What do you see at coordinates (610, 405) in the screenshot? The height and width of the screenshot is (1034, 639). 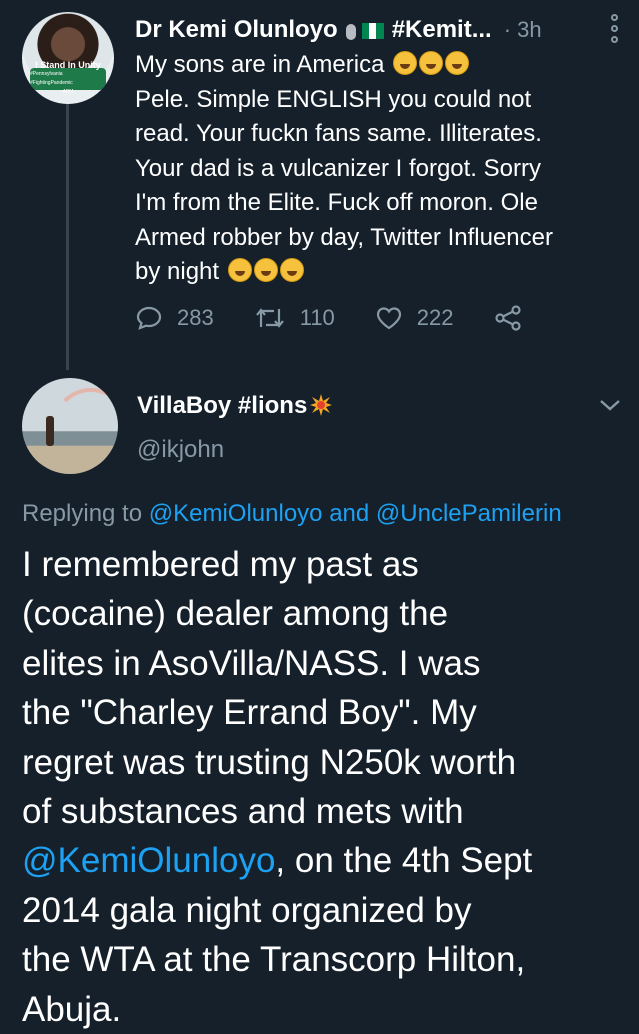 I see `chevron-down-icon` at bounding box center [610, 405].